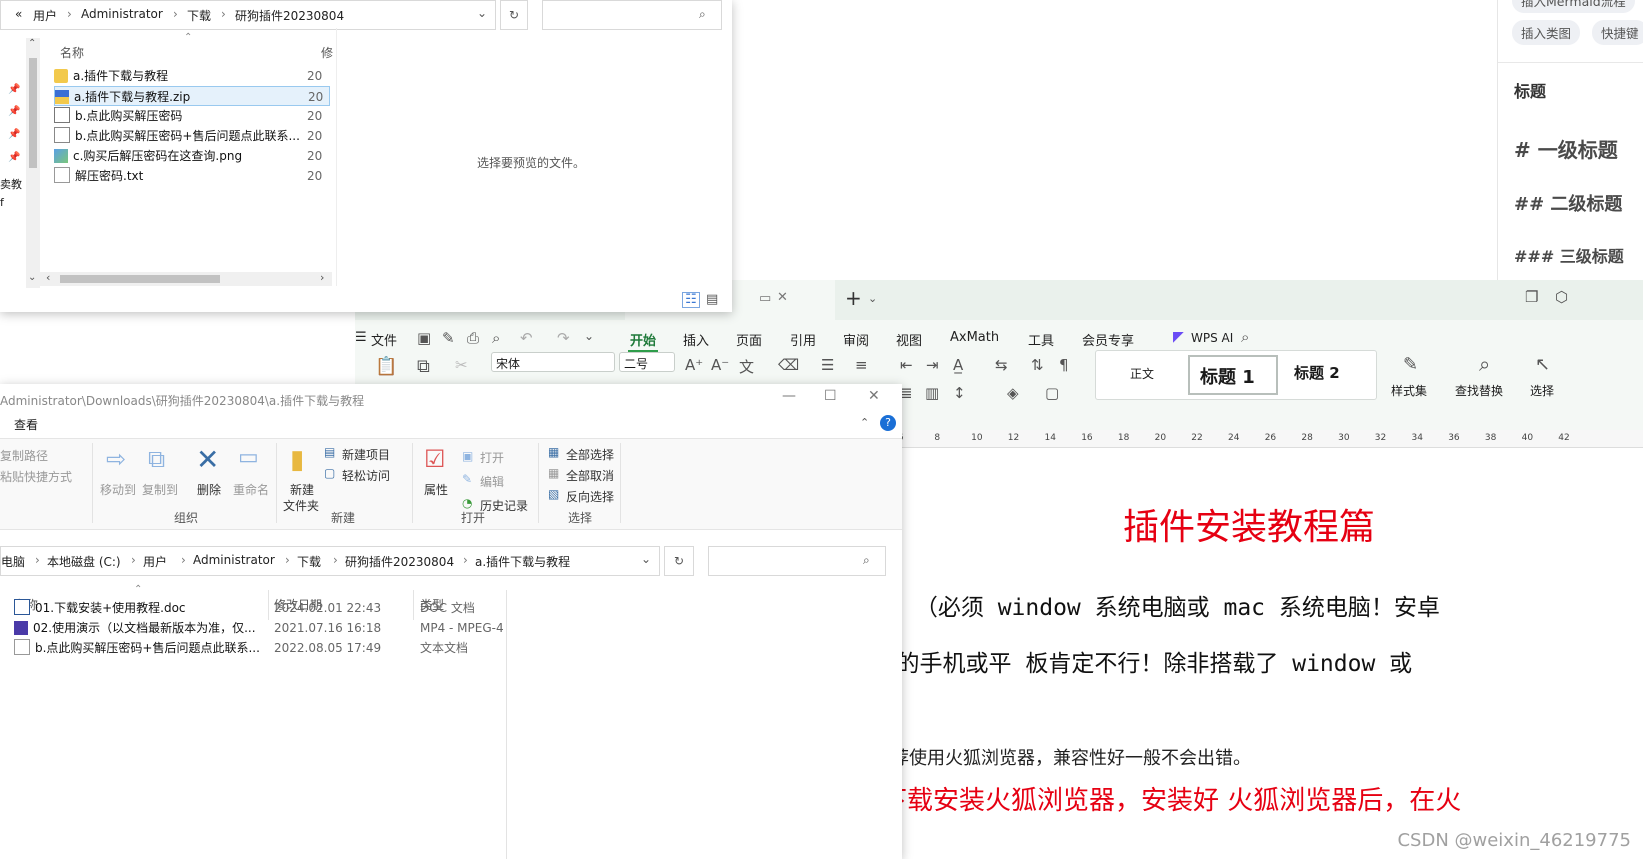 The width and height of the screenshot is (1643, 859). I want to click on h1-sample: # 一级标题, so click(1566, 148).